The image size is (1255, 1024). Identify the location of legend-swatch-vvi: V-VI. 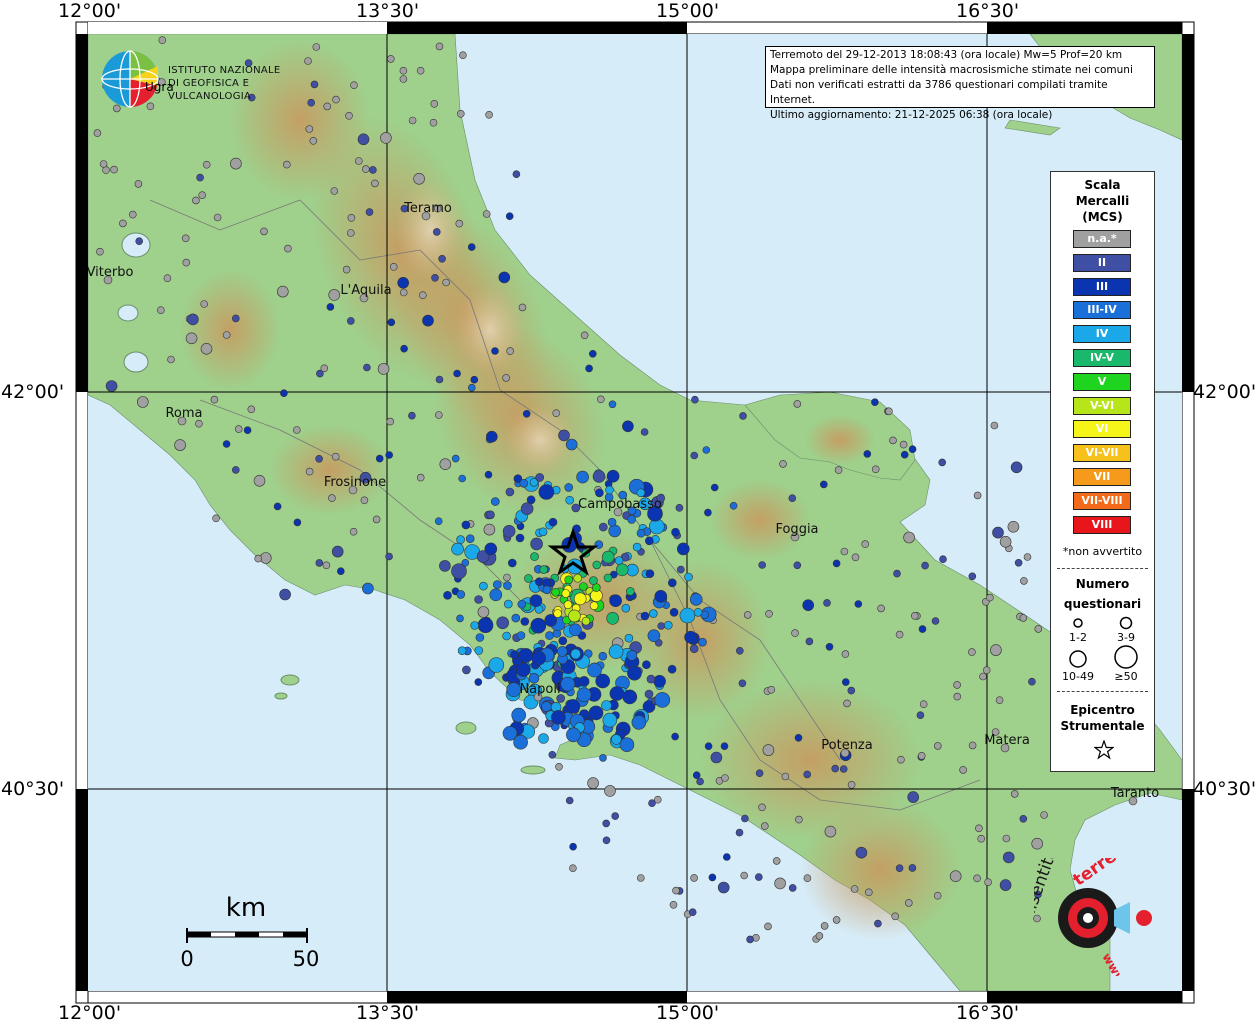
(1102, 405).